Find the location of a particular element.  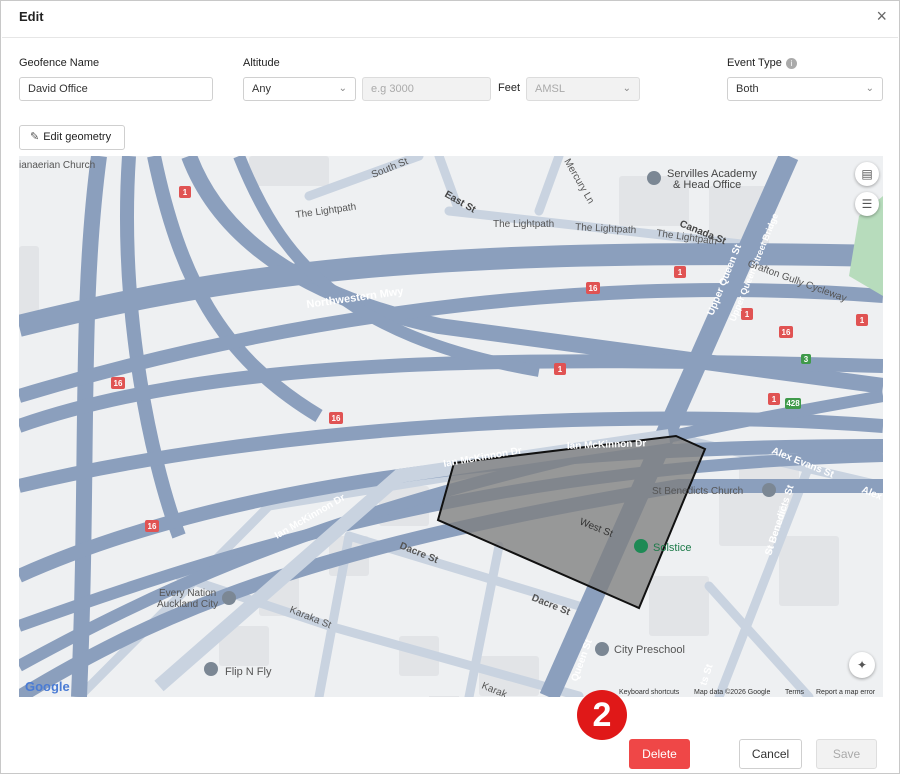

altitude-reference-select: AMSL ⌄ is located at coordinates (583, 89).